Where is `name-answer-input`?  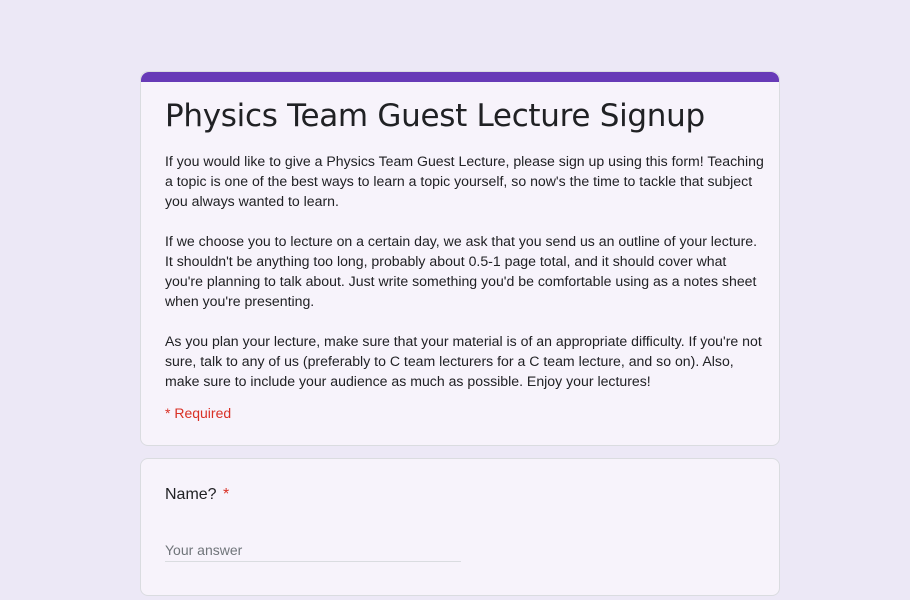 name-answer-input is located at coordinates (313, 550).